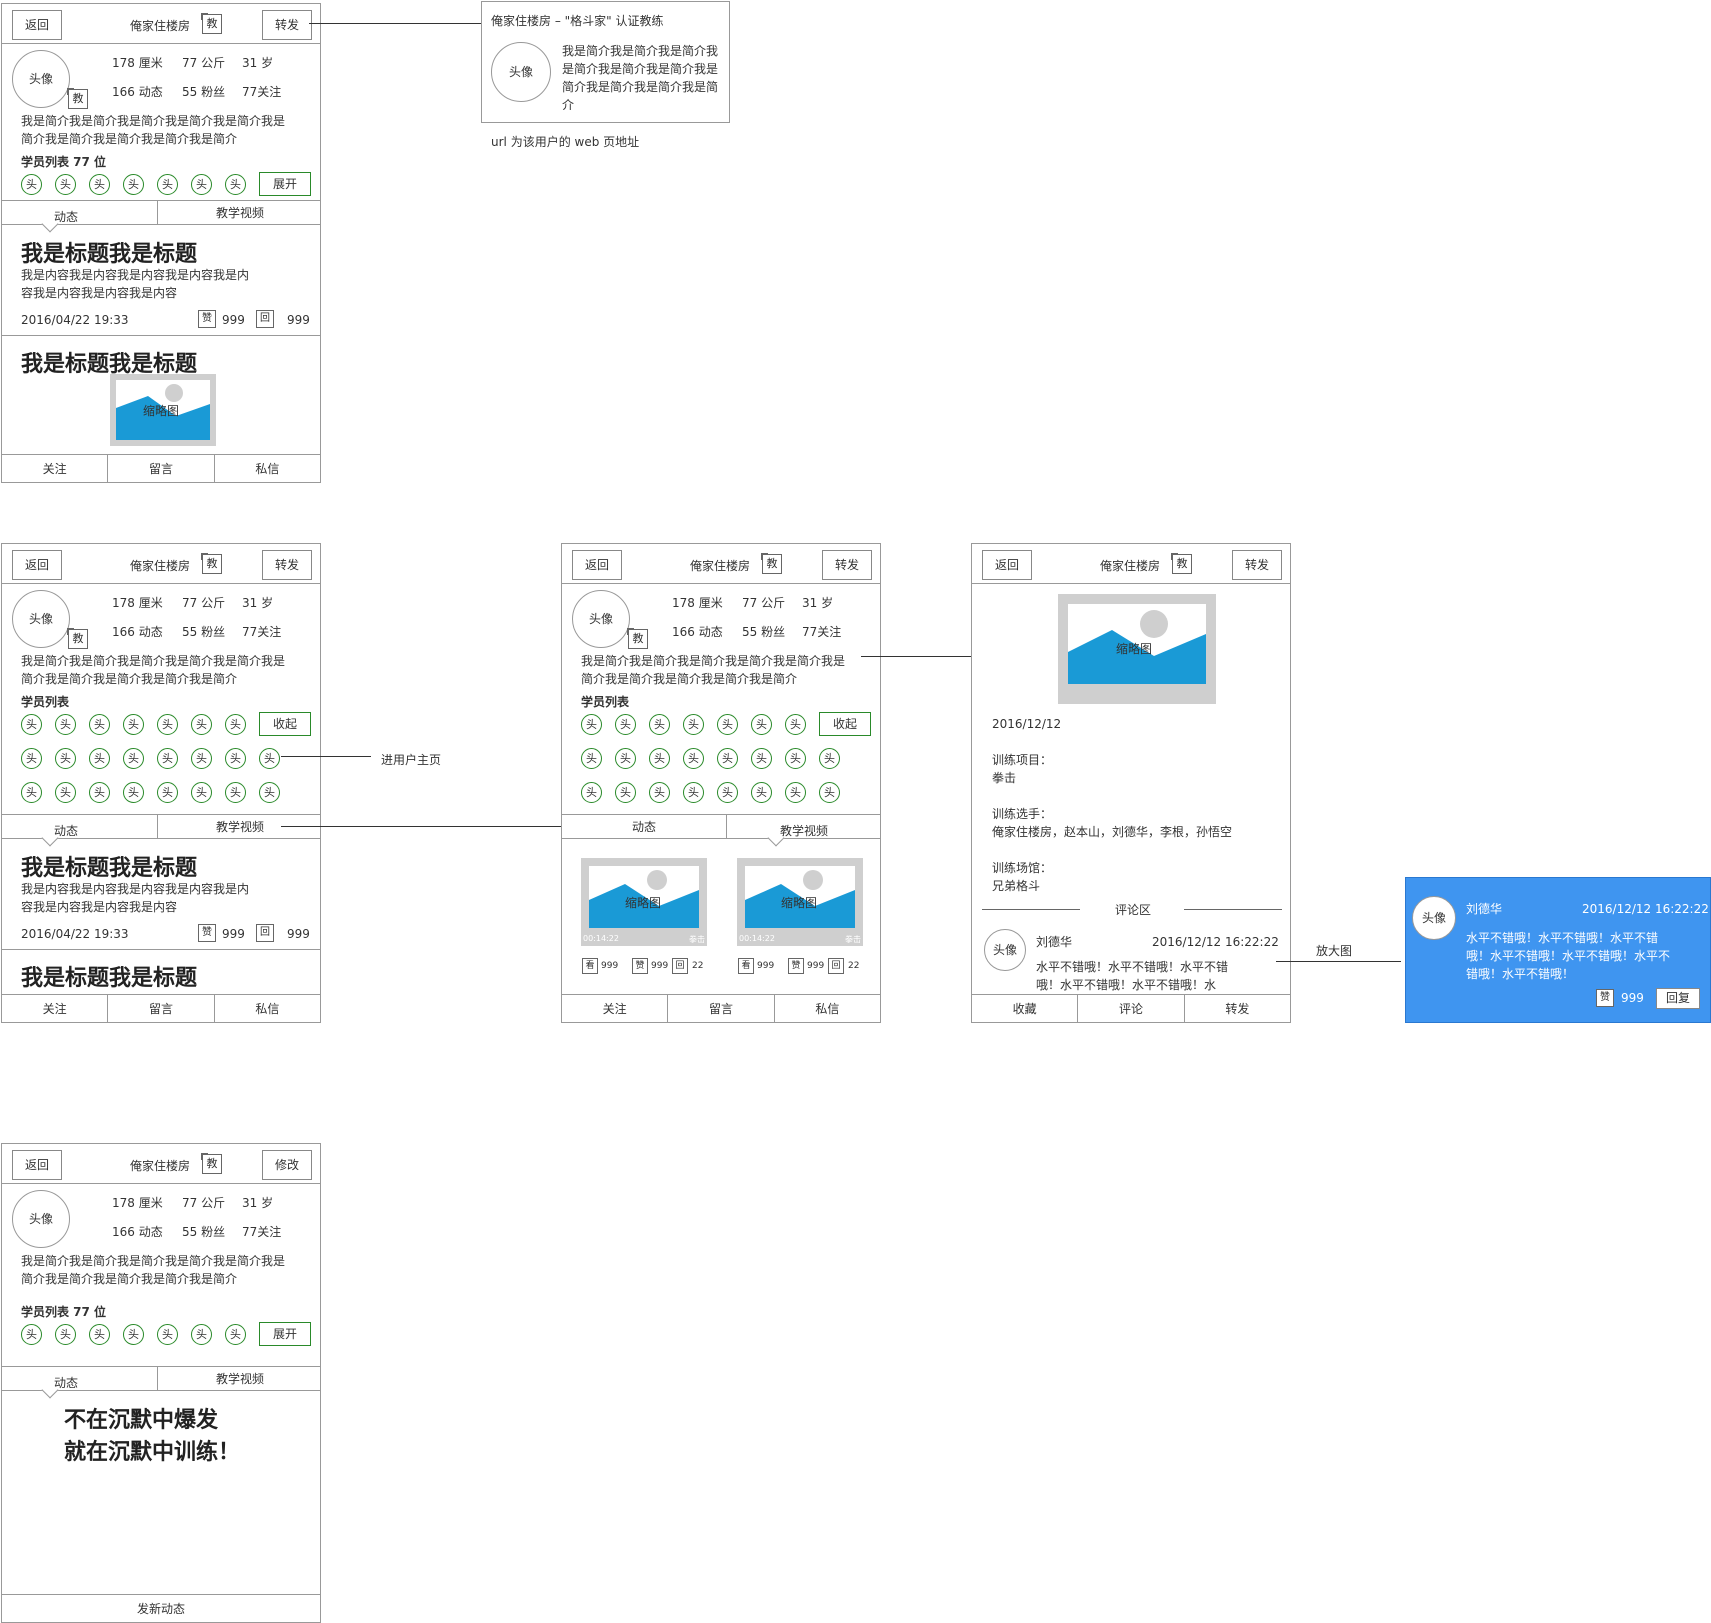 The image size is (1711, 1623). What do you see at coordinates (161, 1608) in the screenshot?
I see `new-post-button: 发新动态` at bounding box center [161, 1608].